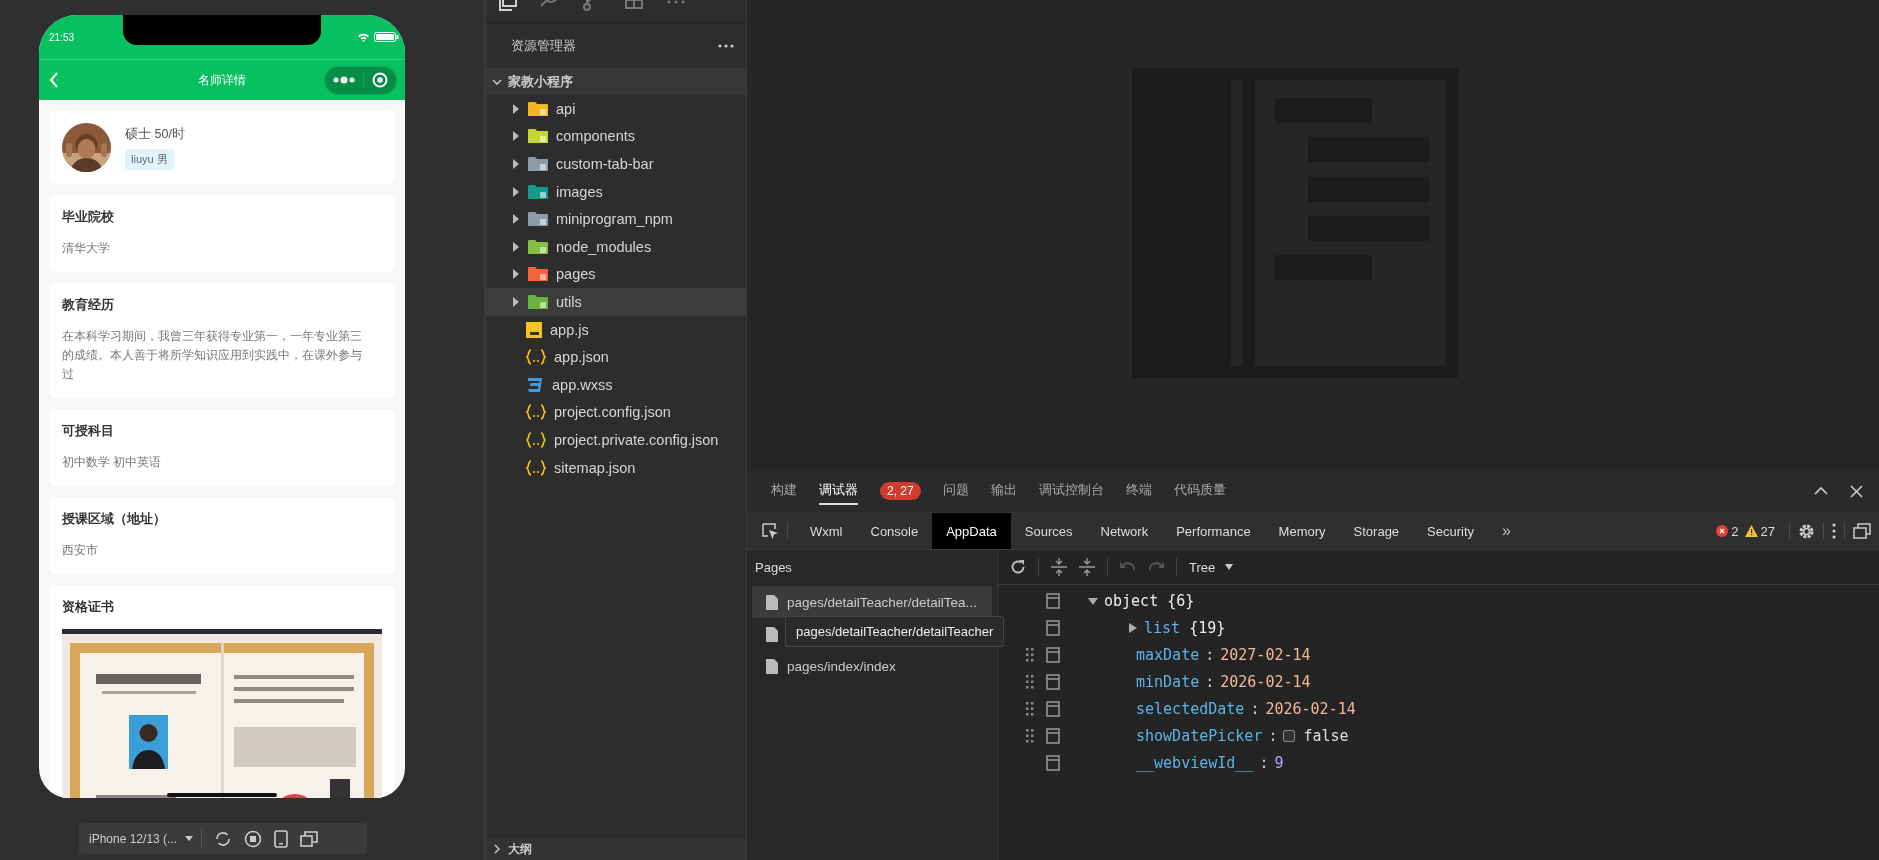 This screenshot has width=1879, height=860. Describe the element at coordinates (88, 431) in the screenshot. I see `section-title: 可授科目` at that location.